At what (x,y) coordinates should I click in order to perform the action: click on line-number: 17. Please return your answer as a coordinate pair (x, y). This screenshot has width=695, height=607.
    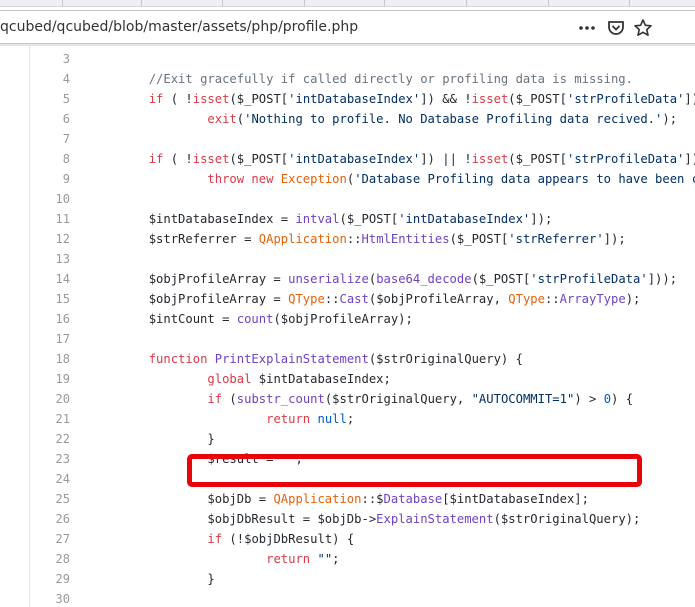
    Looking at the image, I should click on (50, 339).